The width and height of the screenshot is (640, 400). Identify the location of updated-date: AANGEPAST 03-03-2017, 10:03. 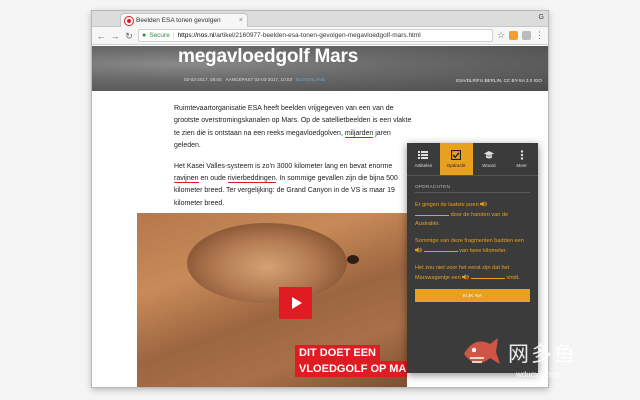
(259, 79).